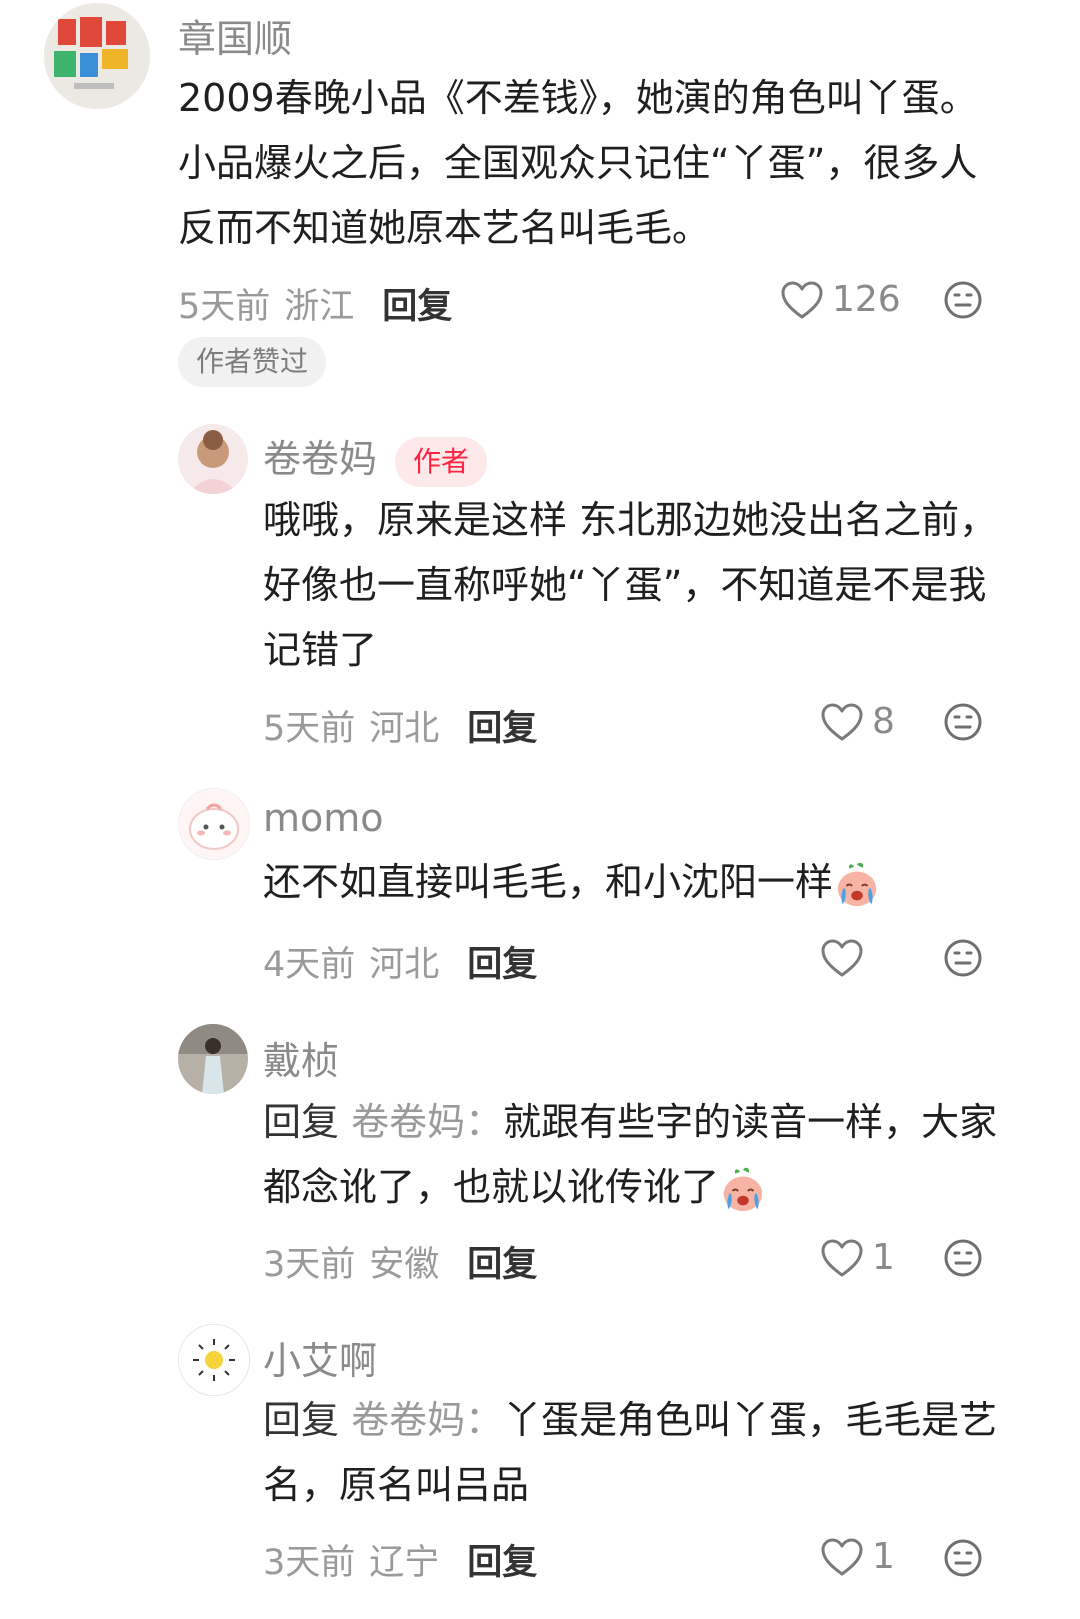 Image resolution: width=1080 pixels, height=1619 pixels. I want to click on username: momo, so click(323, 818).